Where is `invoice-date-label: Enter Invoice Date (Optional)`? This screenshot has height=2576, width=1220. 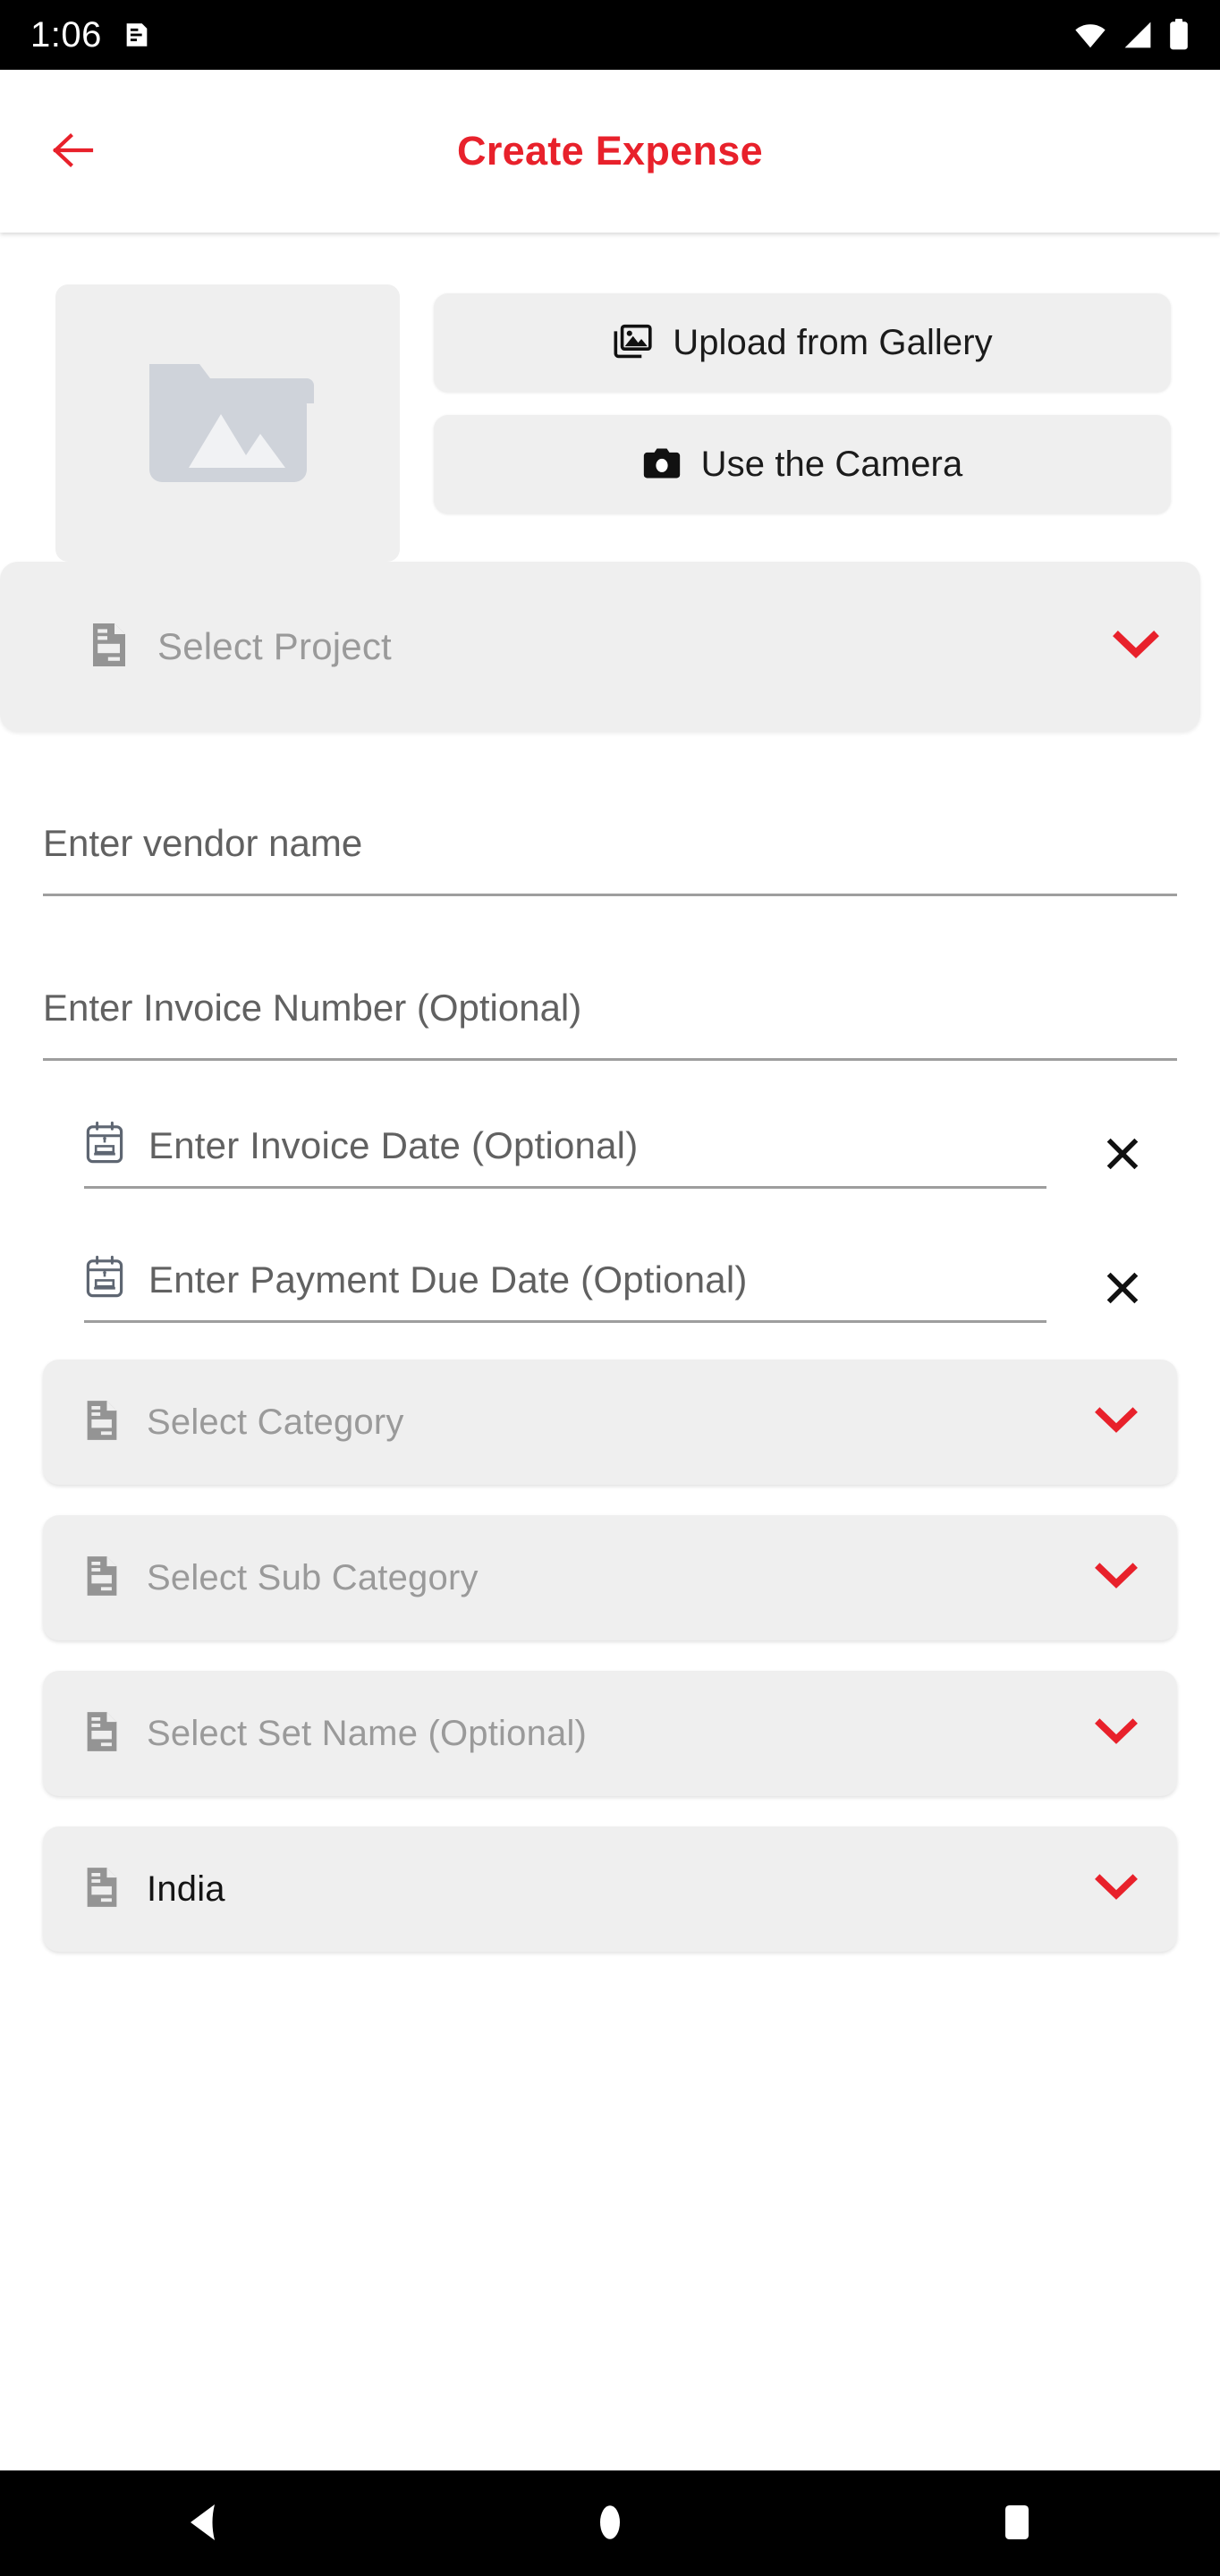 invoice-date-label: Enter Invoice Date (Optional) is located at coordinates (393, 1144).